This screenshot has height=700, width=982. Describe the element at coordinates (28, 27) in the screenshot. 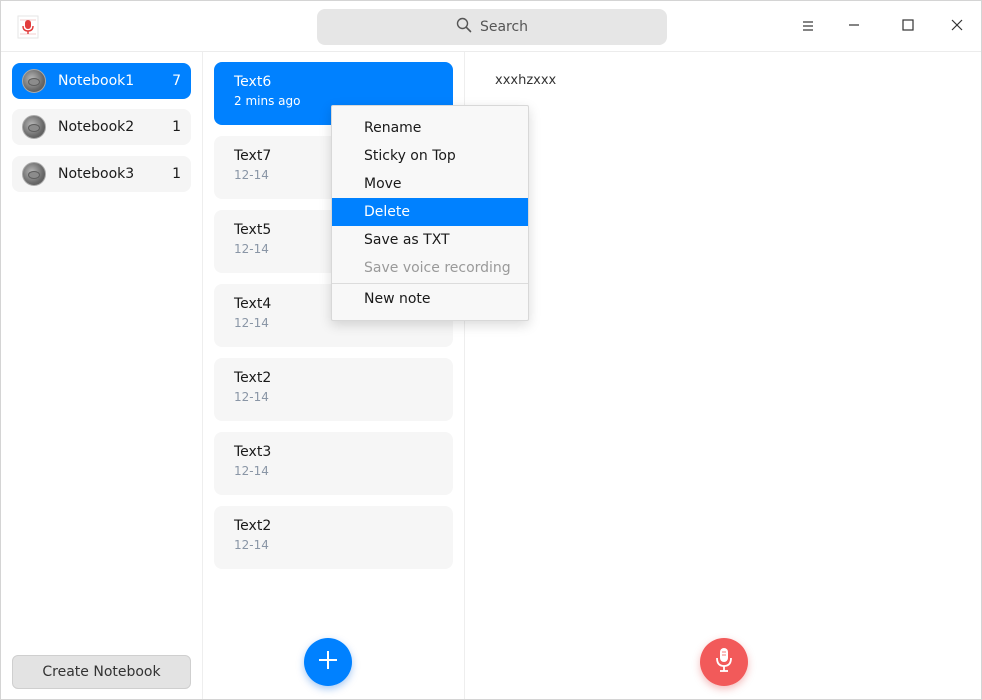

I see `voice-notes-icon` at that location.